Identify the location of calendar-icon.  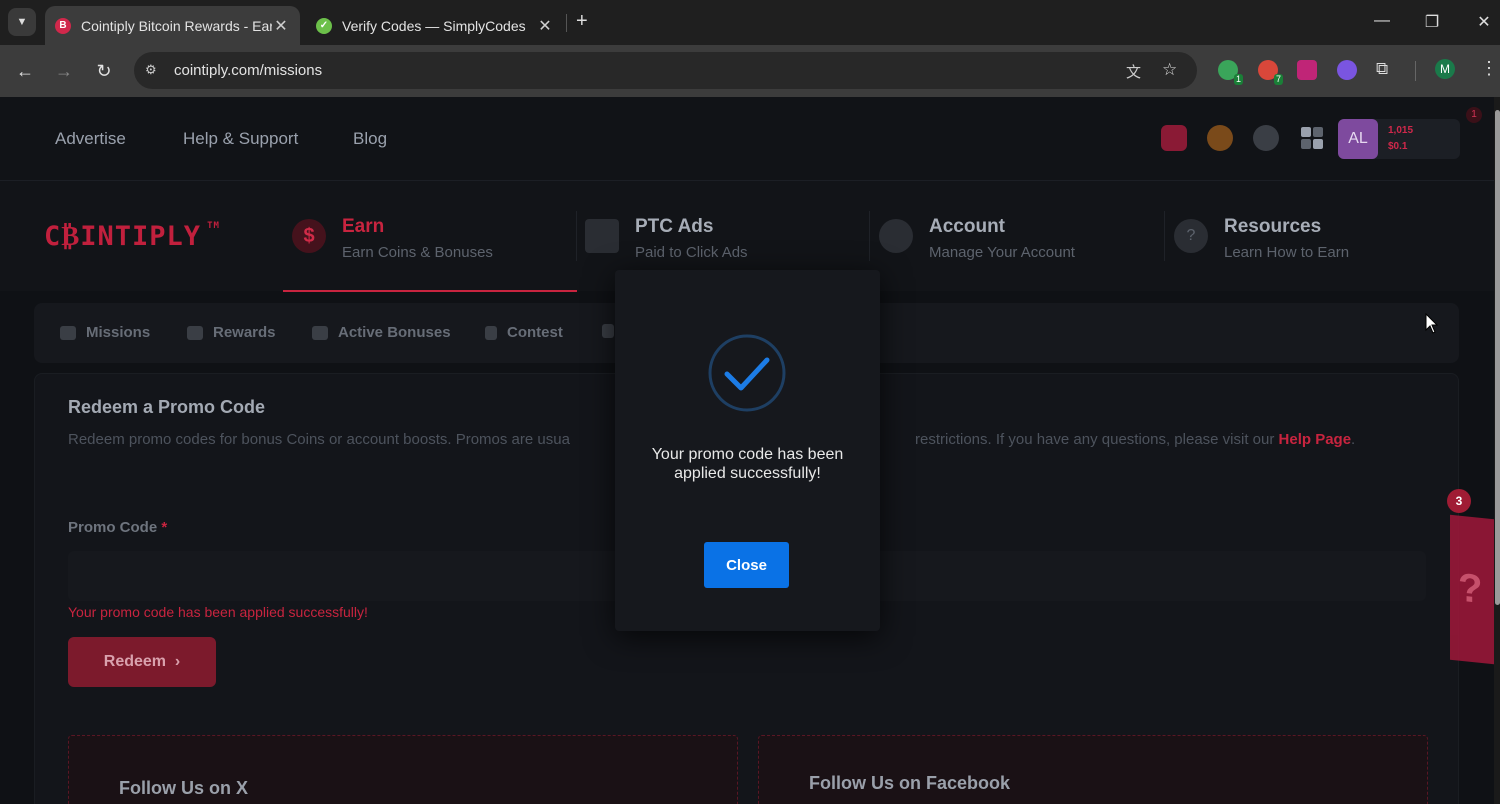
(195, 332).